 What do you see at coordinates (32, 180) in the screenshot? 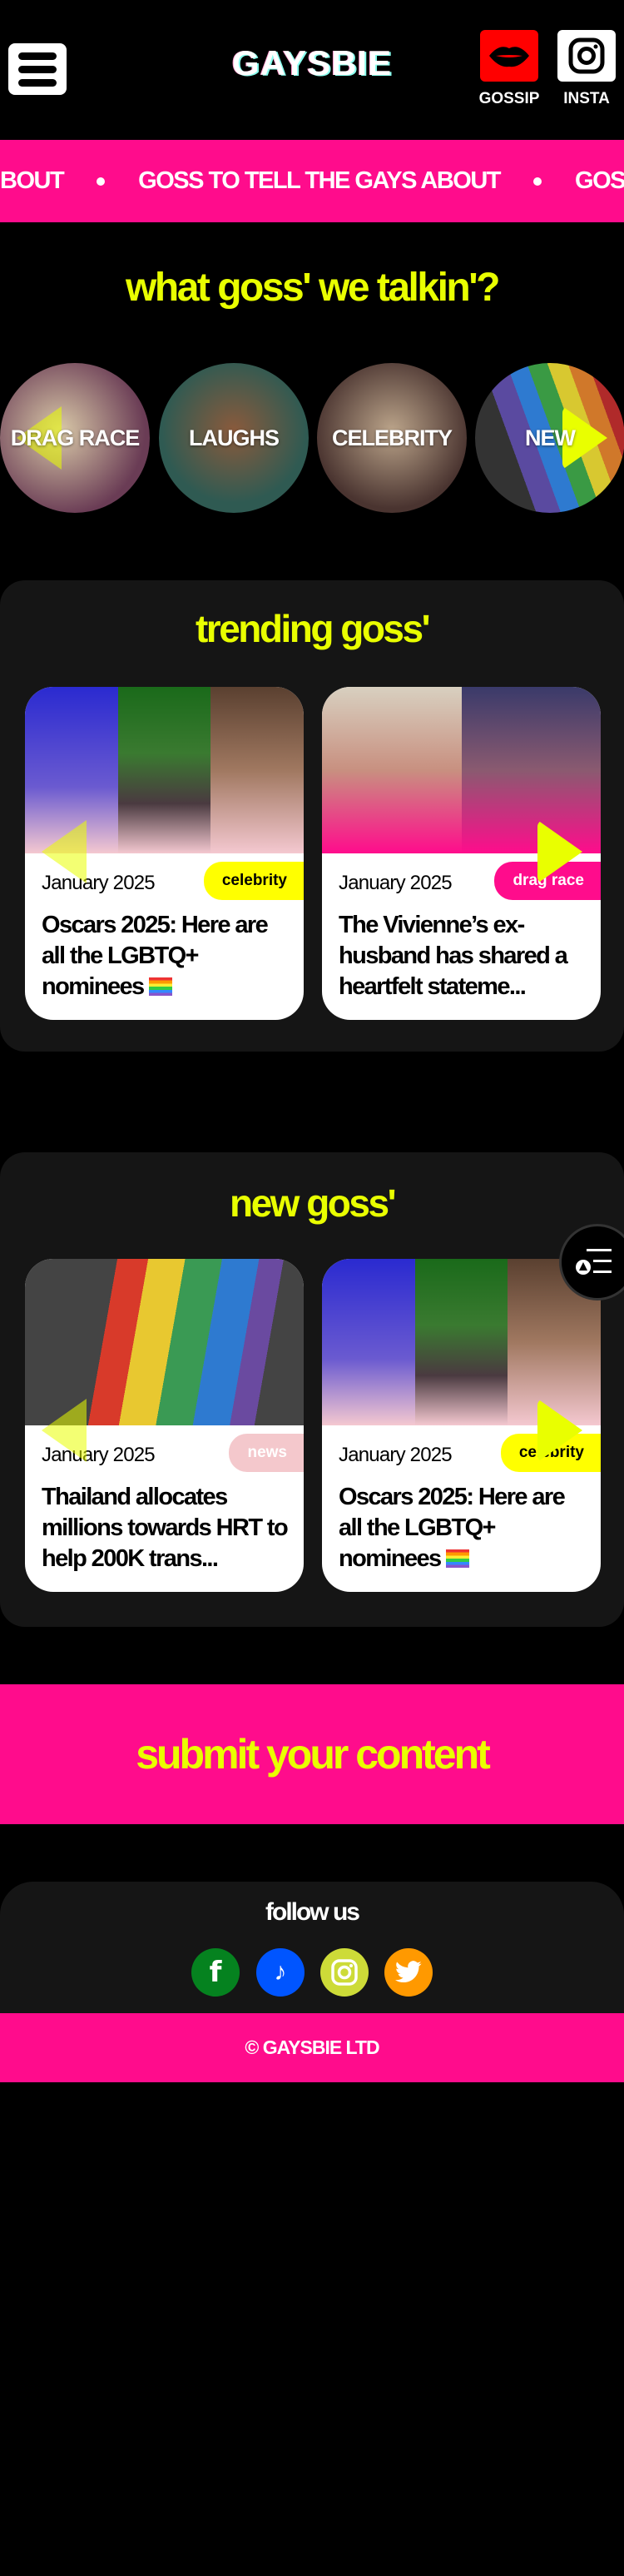
I see `ticker-text: BOUT` at bounding box center [32, 180].